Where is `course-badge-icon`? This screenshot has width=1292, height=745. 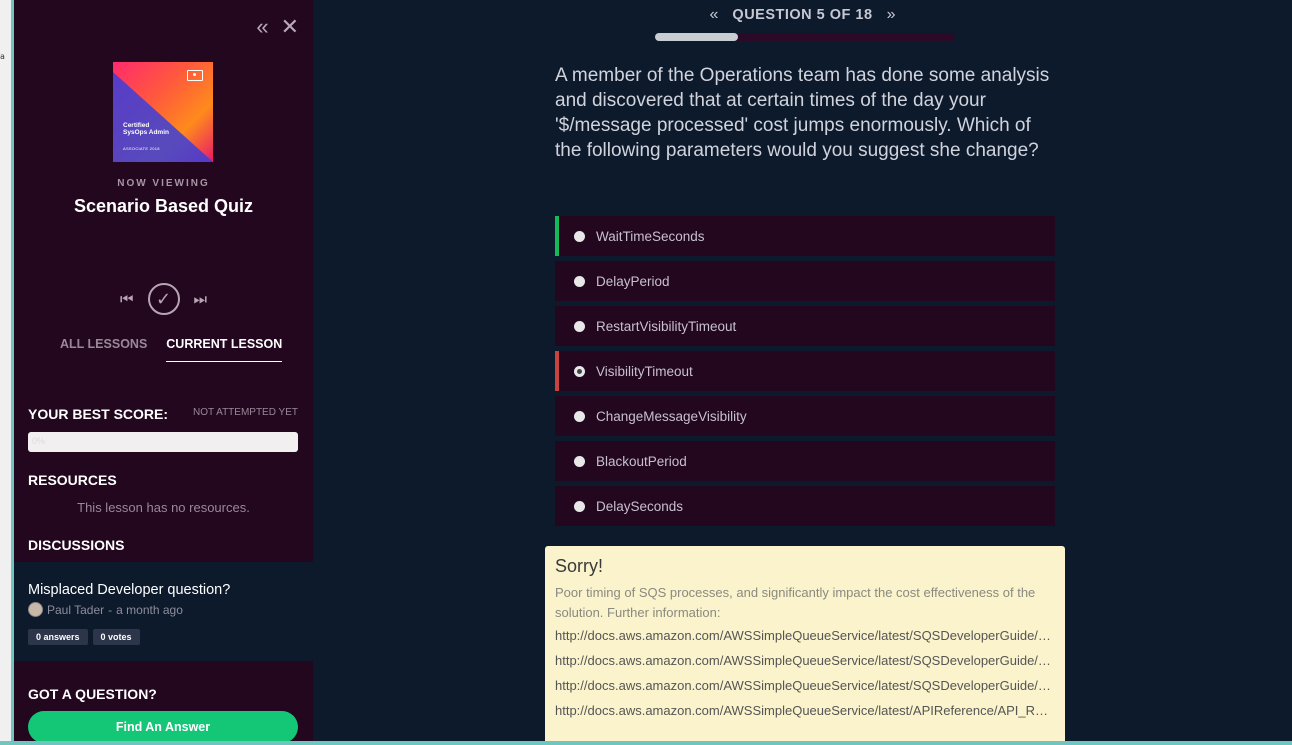
course-badge-icon is located at coordinates (195, 75).